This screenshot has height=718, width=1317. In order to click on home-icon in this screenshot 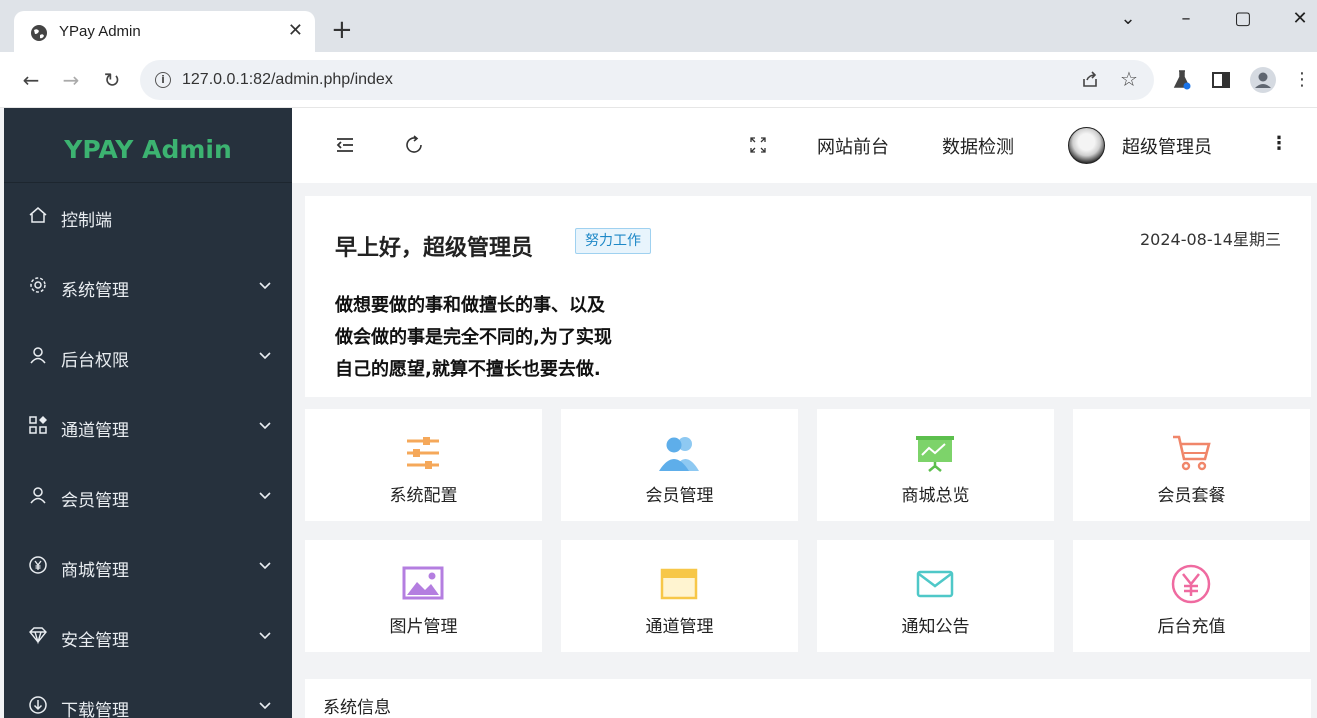, I will do `click(38, 215)`.